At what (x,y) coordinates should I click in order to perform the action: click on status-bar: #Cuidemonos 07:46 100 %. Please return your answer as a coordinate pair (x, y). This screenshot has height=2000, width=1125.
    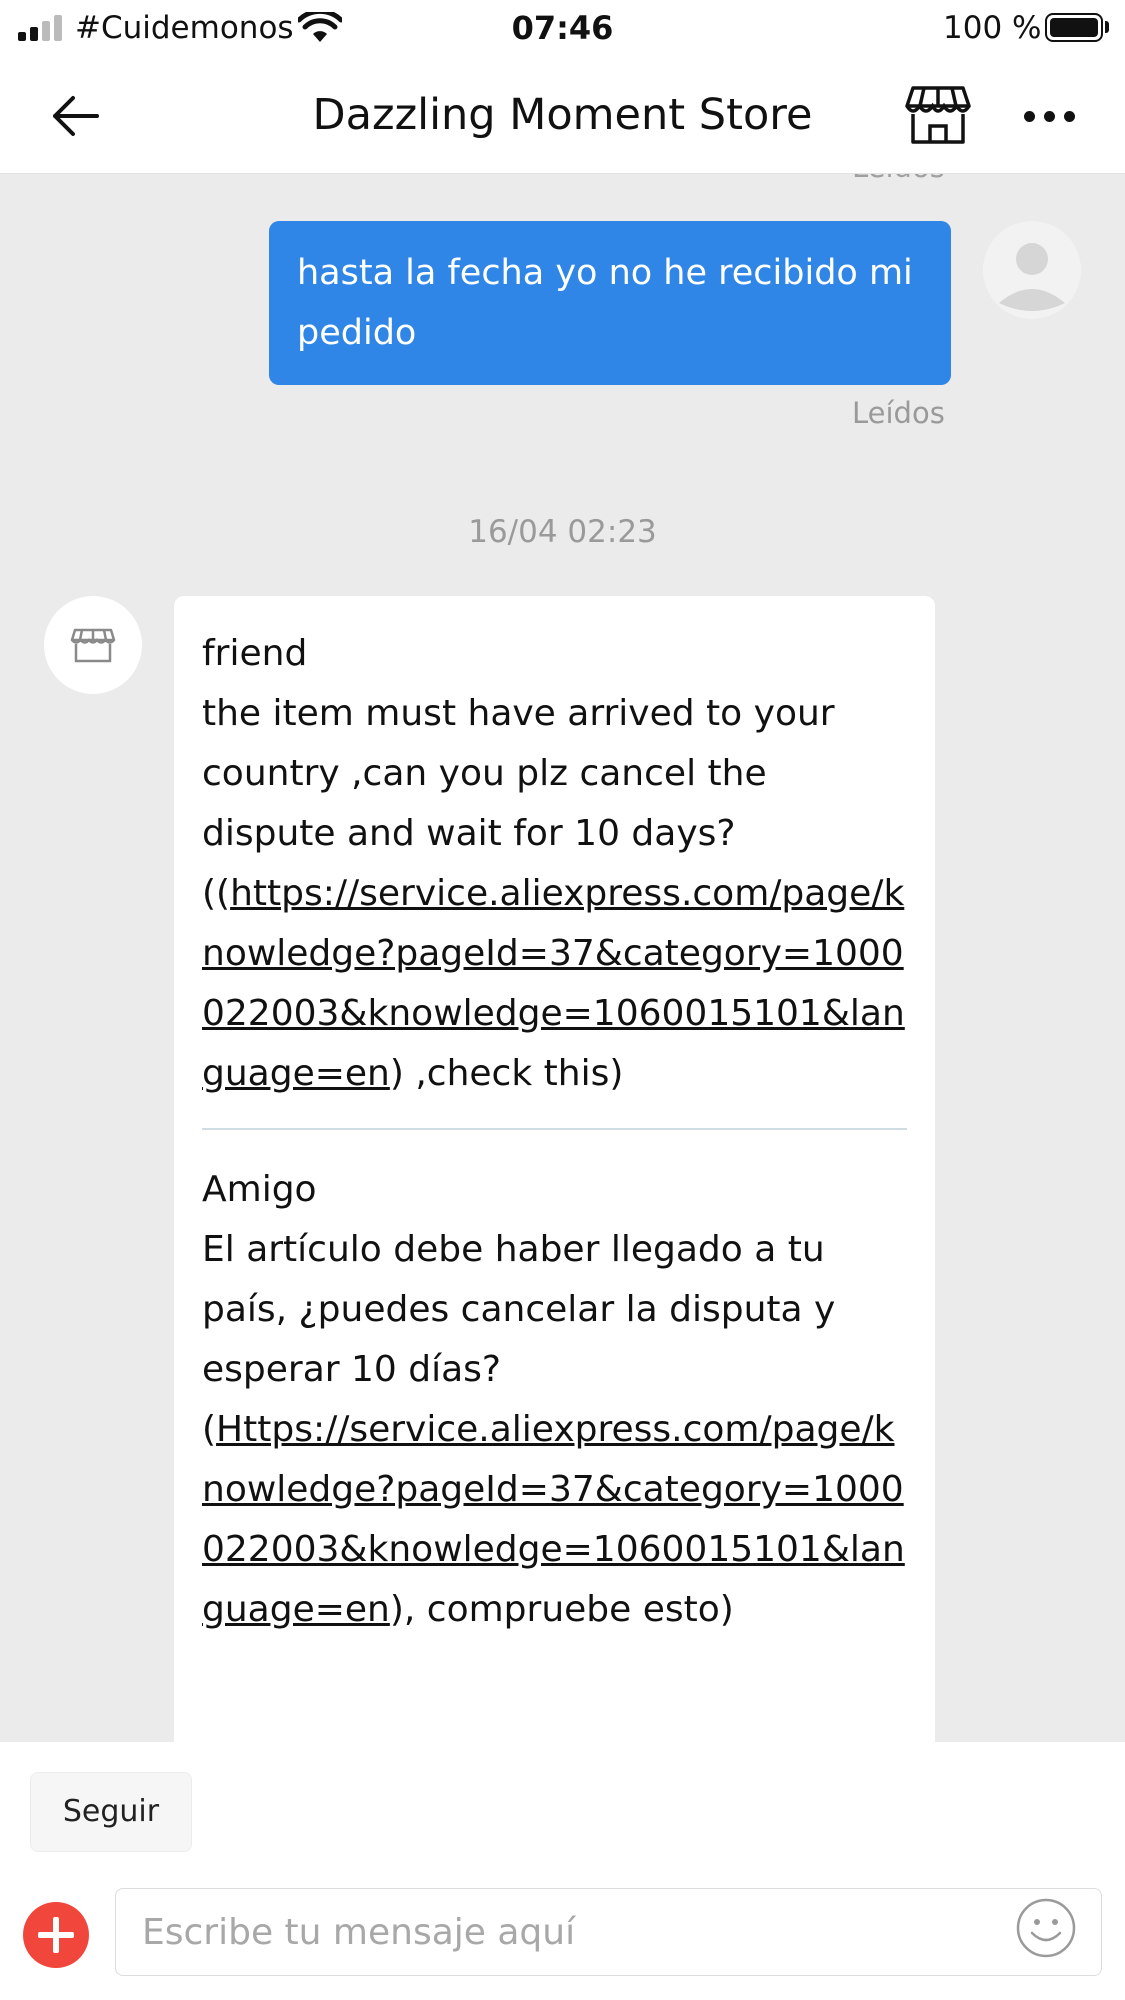
    Looking at the image, I should click on (562, 29).